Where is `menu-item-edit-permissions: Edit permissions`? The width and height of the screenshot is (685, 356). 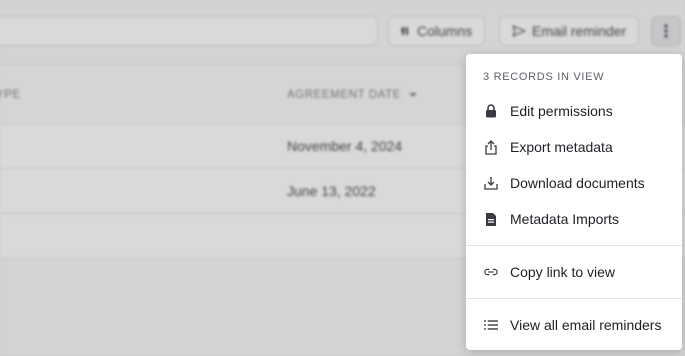
menu-item-edit-permissions: Edit permissions is located at coordinates (574, 111).